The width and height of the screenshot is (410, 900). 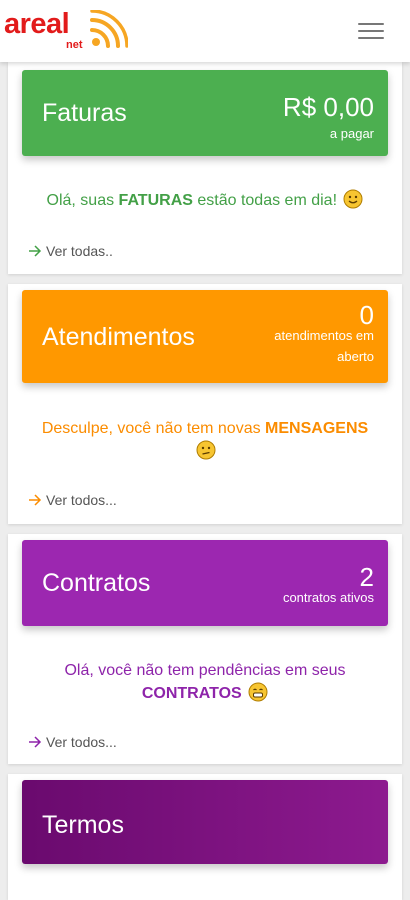 What do you see at coordinates (205, 583) in the screenshot?
I see `contratos-header: Contratos 2 contratos ativos` at bounding box center [205, 583].